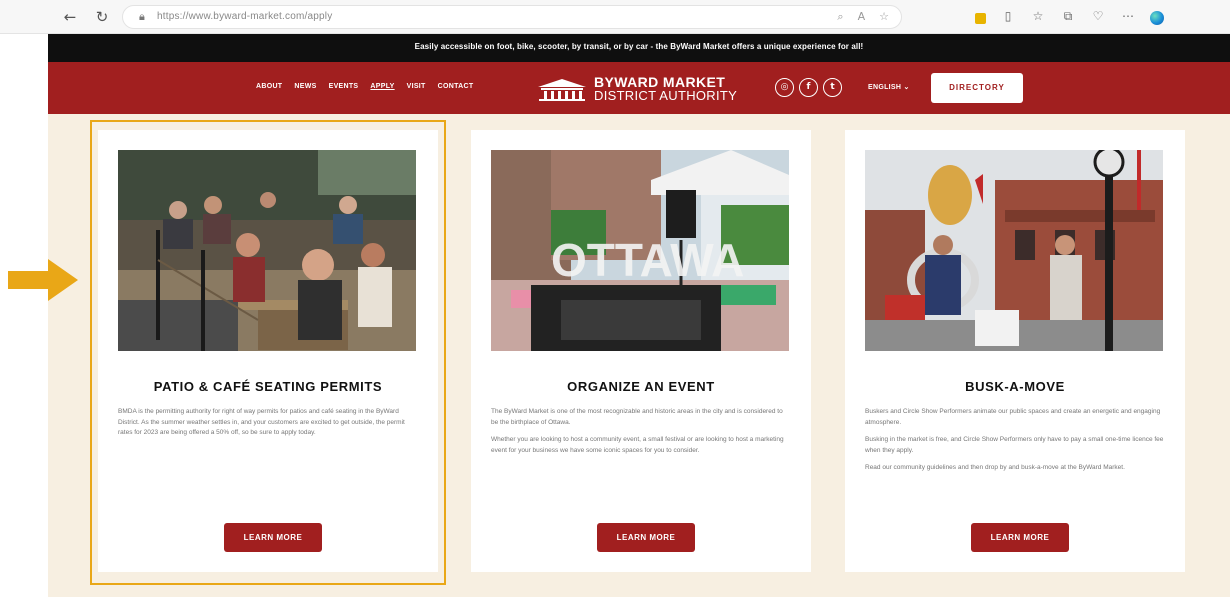  I want to click on nav-about: ABOUT, so click(269, 86).